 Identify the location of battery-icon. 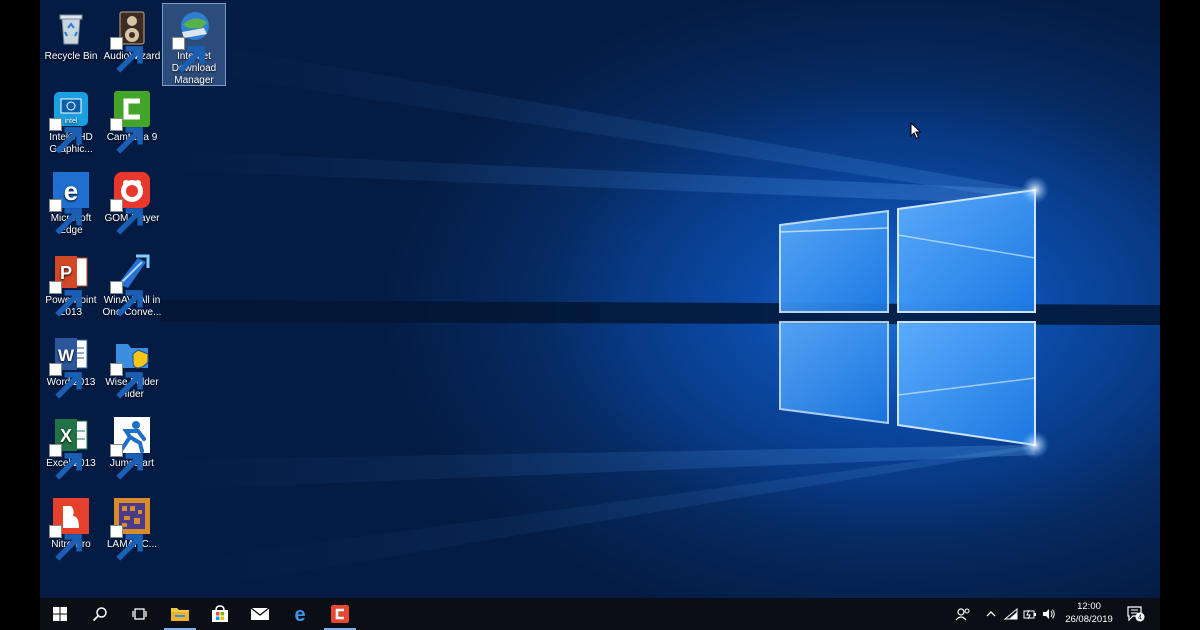
(1029, 614).